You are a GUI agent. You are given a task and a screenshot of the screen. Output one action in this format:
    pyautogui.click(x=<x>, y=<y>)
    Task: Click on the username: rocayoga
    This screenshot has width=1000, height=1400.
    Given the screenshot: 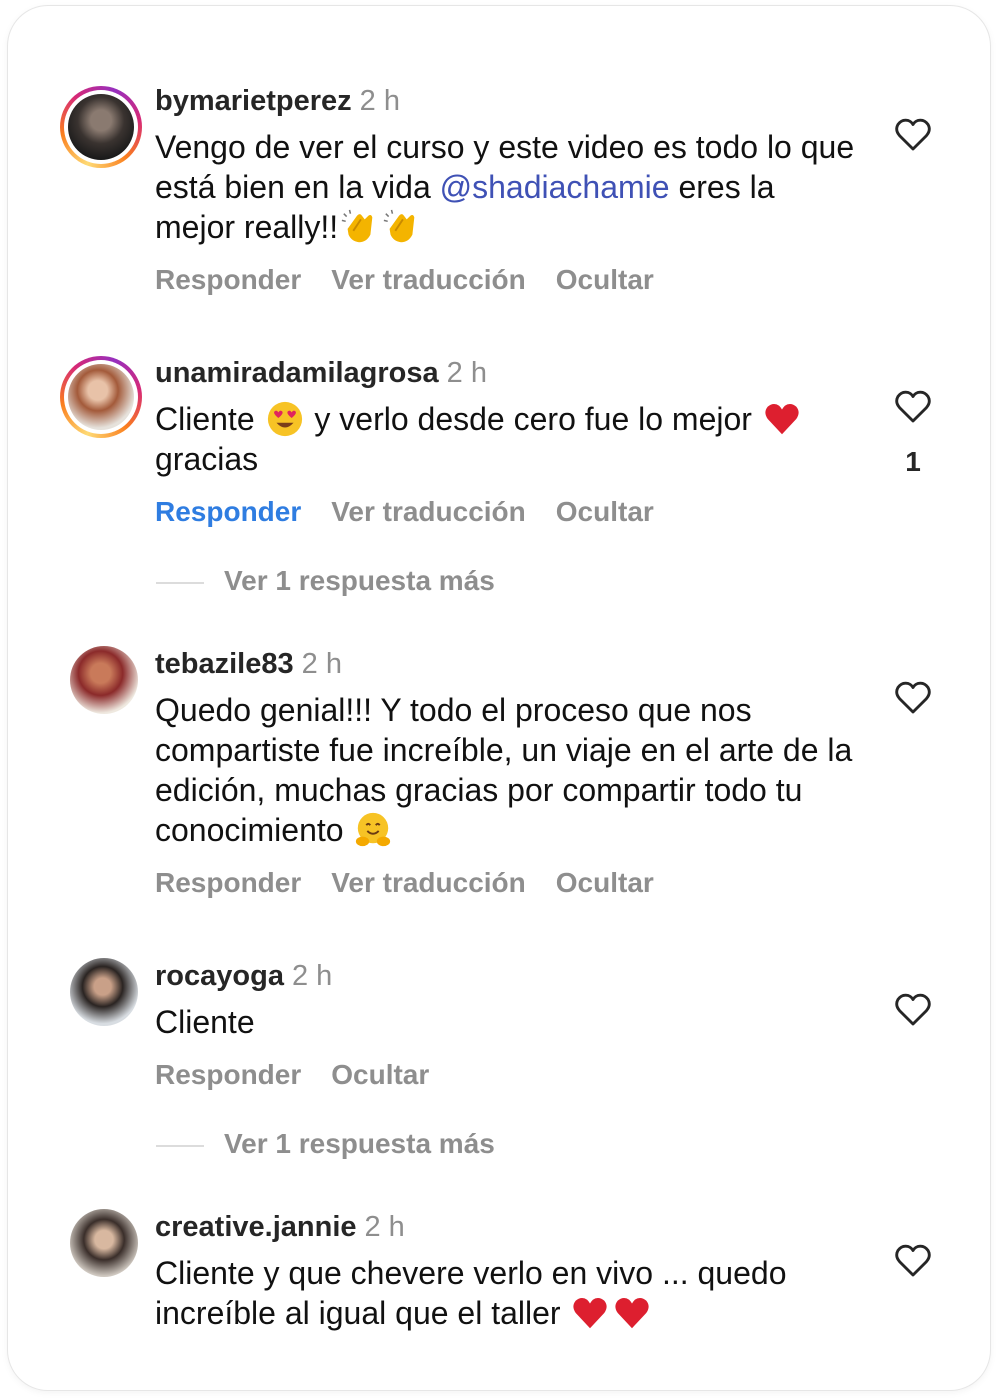 What is the action you would take?
    pyautogui.click(x=219, y=976)
    